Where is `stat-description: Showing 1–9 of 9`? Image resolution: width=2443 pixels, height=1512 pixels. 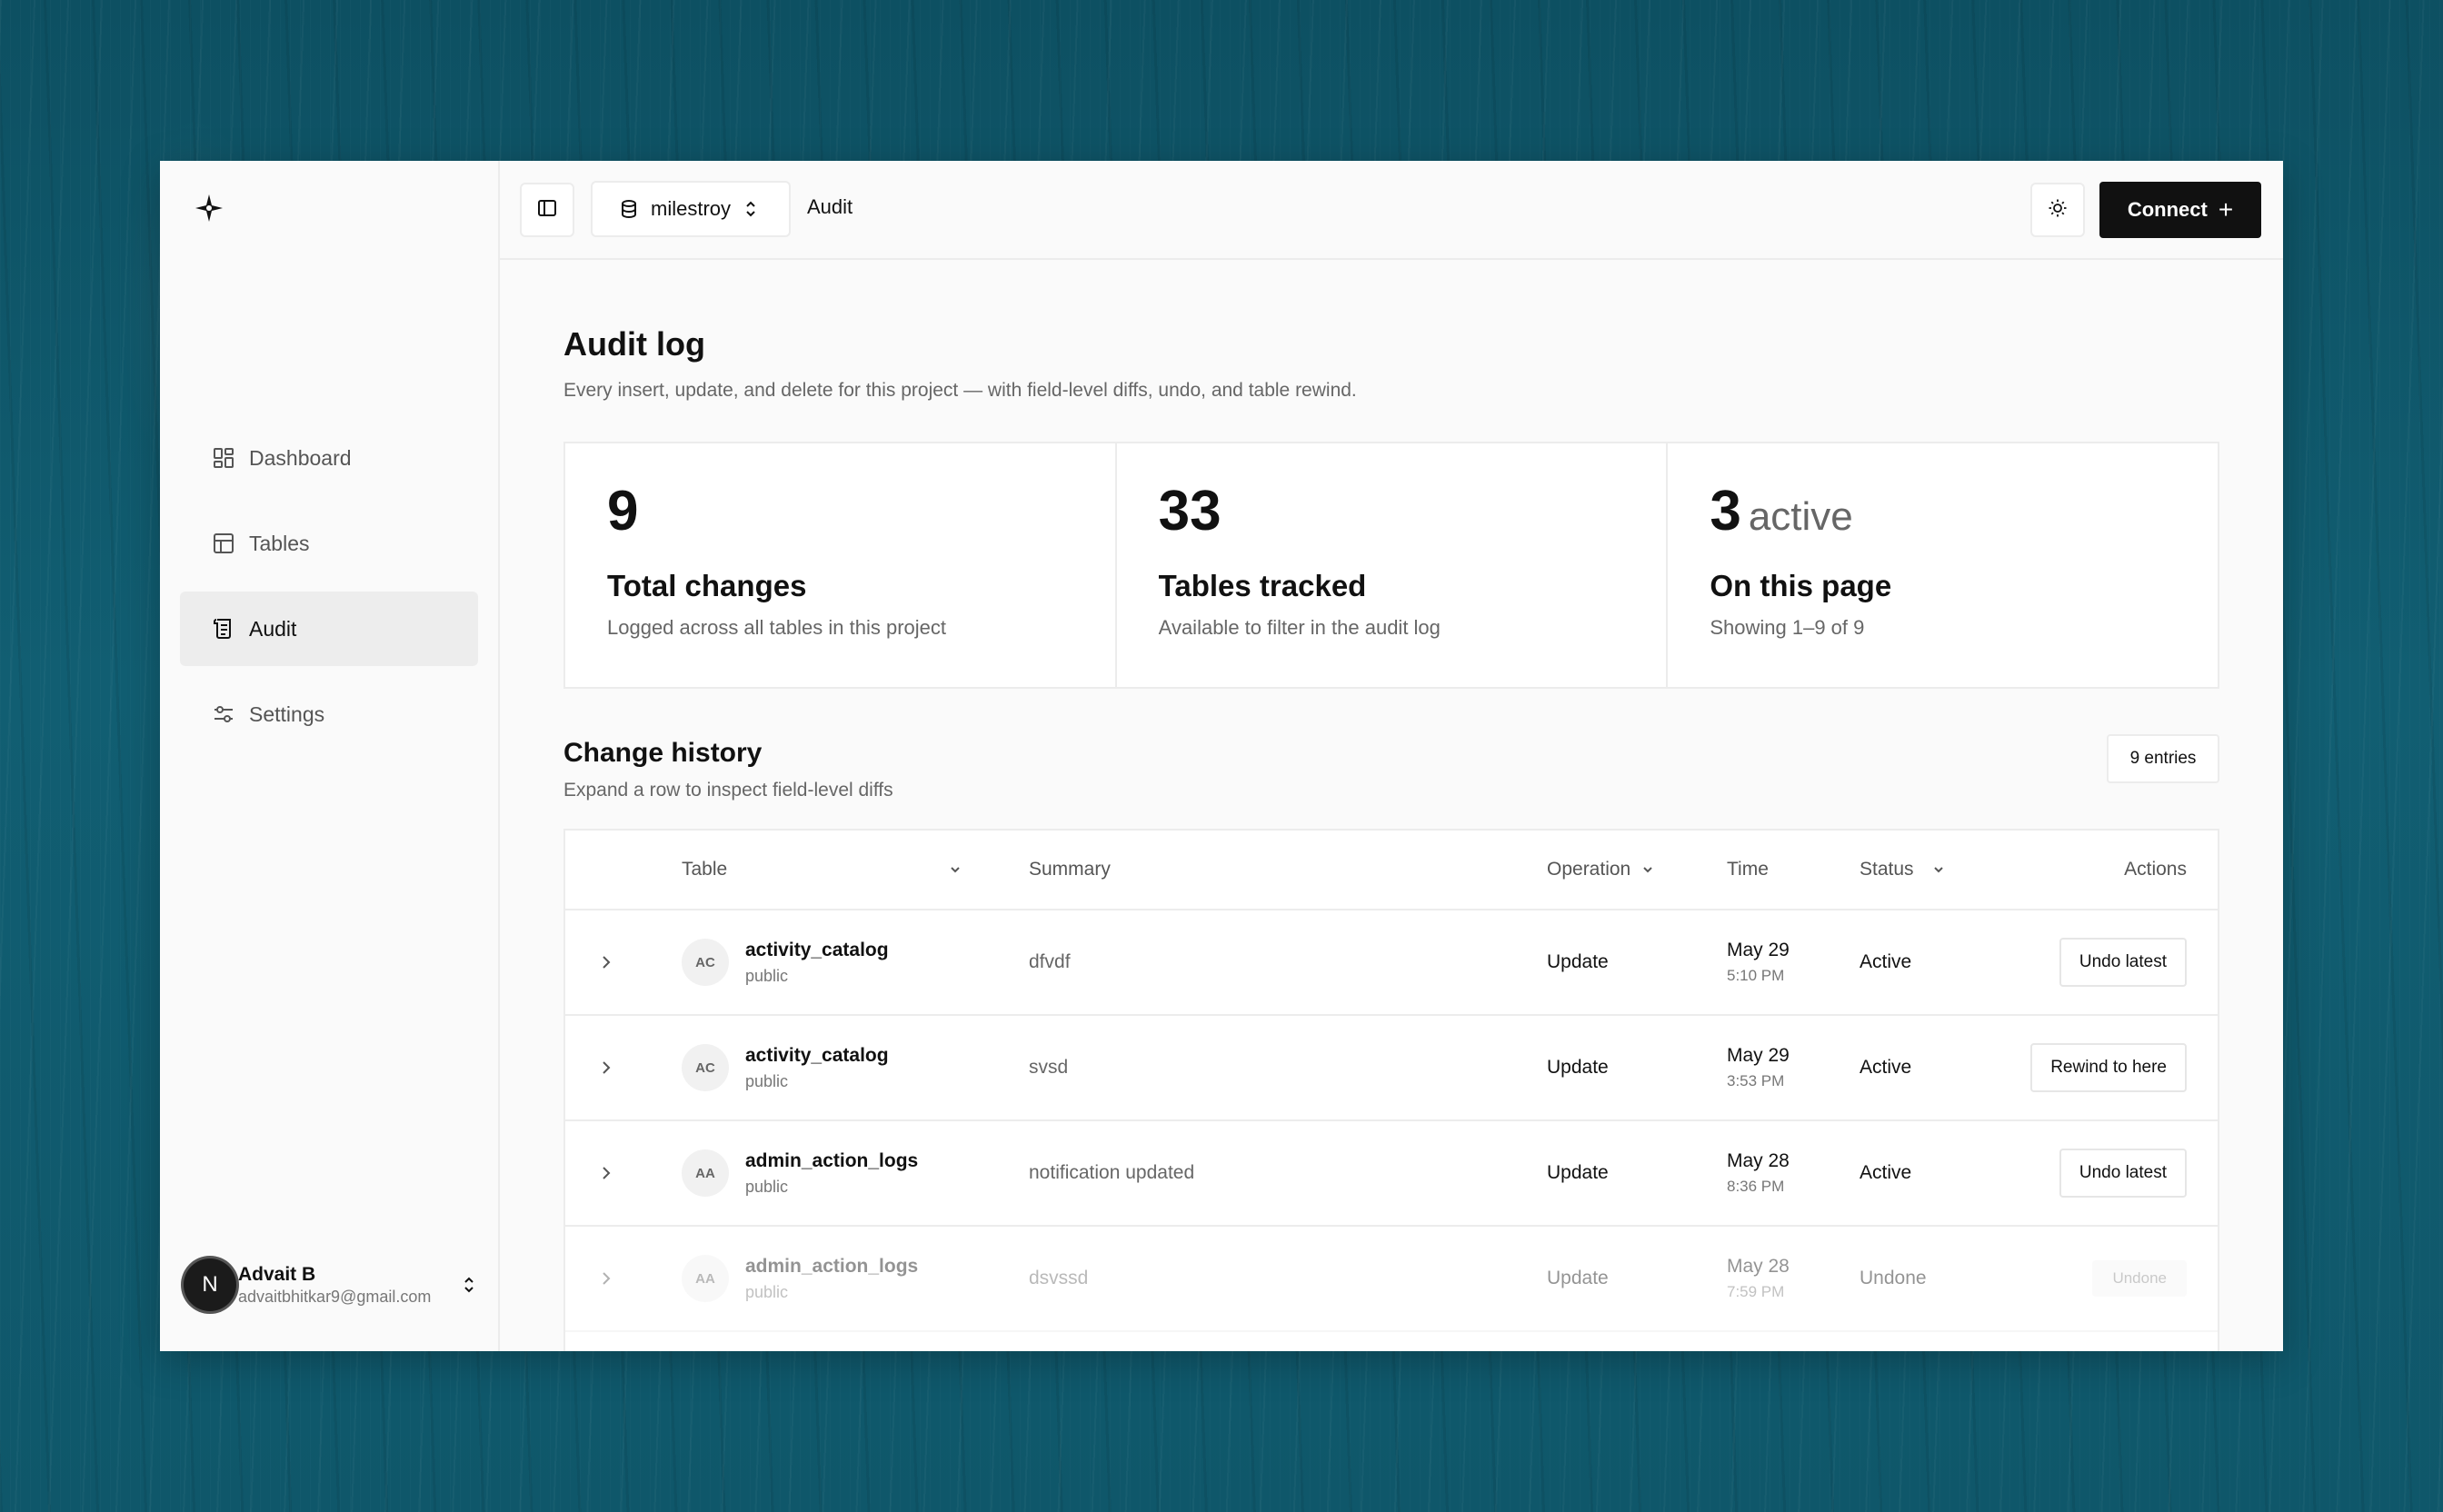
stat-description: Showing 1–9 of 9 is located at coordinates (1787, 627).